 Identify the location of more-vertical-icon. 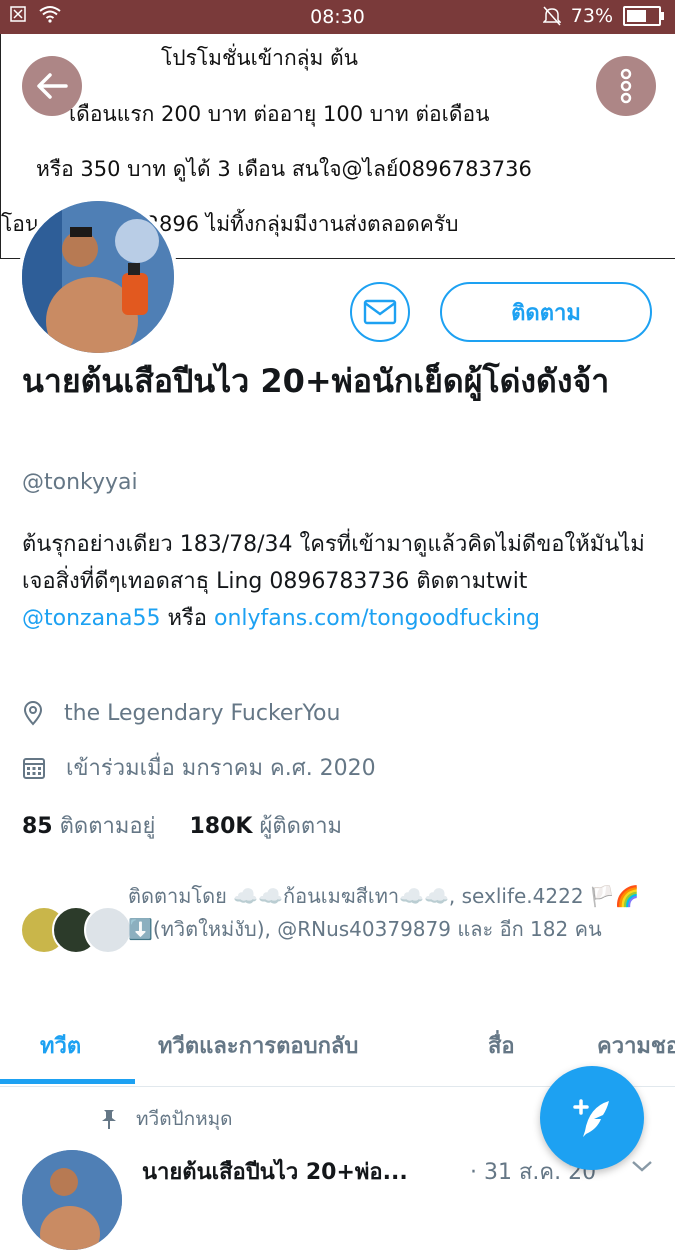
(626, 86).